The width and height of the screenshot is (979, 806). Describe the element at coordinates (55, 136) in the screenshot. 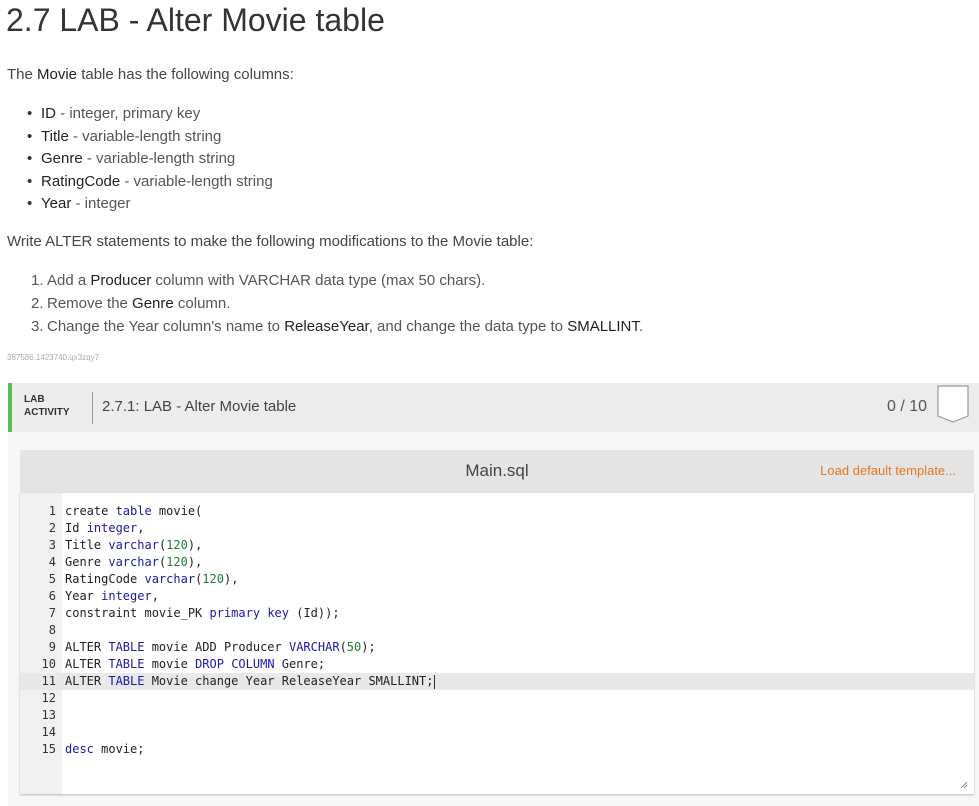

I see `column-name: Title` at that location.